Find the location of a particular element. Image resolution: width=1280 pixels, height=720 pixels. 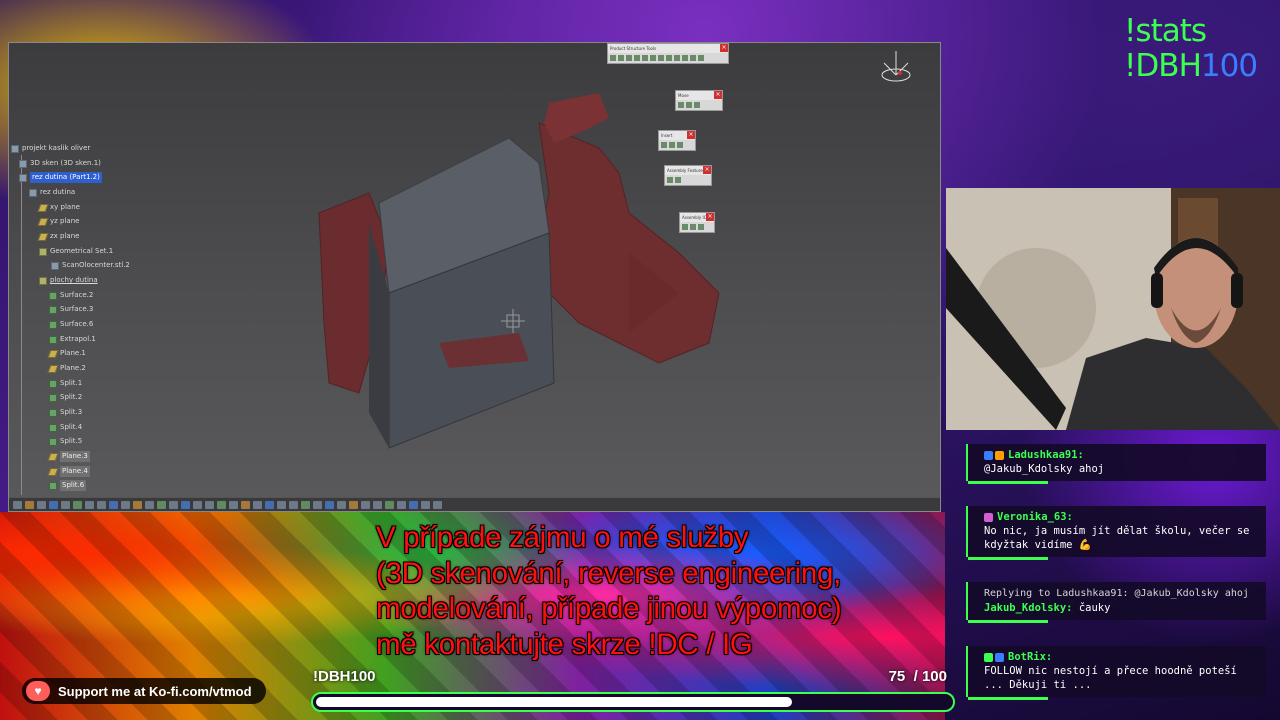

user-badges is located at coordinates (988, 517).